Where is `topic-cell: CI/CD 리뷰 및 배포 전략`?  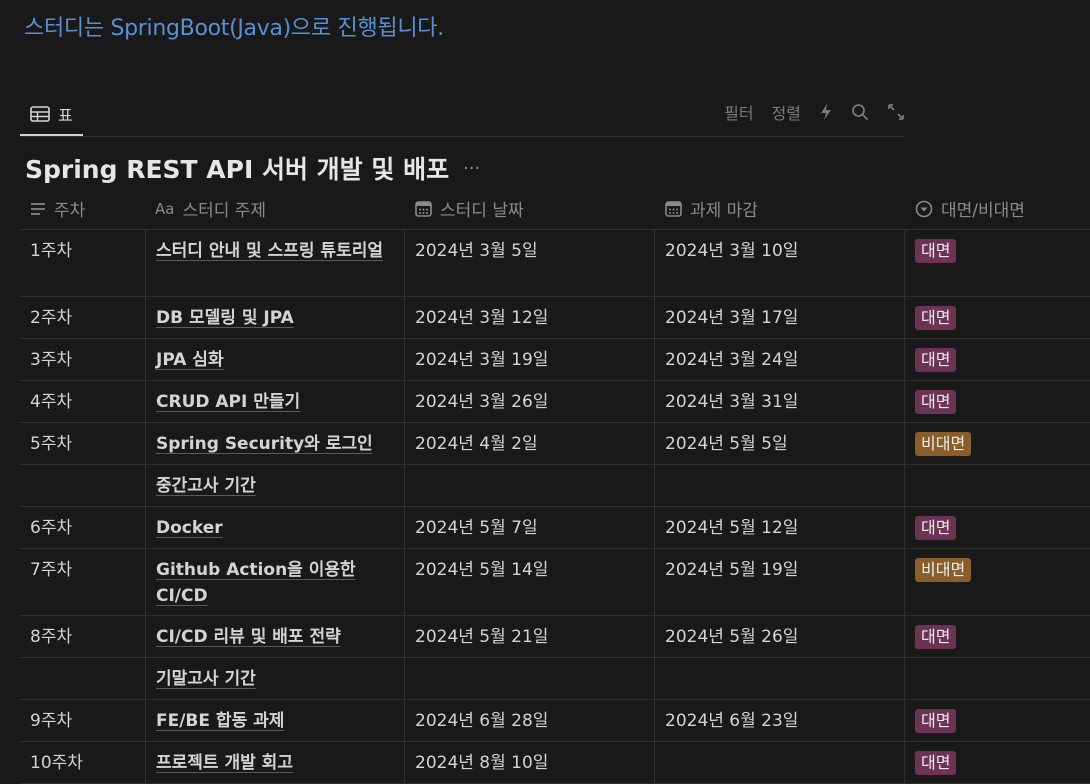 topic-cell: CI/CD 리뷰 및 배포 전략 is located at coordinates (275, 636).